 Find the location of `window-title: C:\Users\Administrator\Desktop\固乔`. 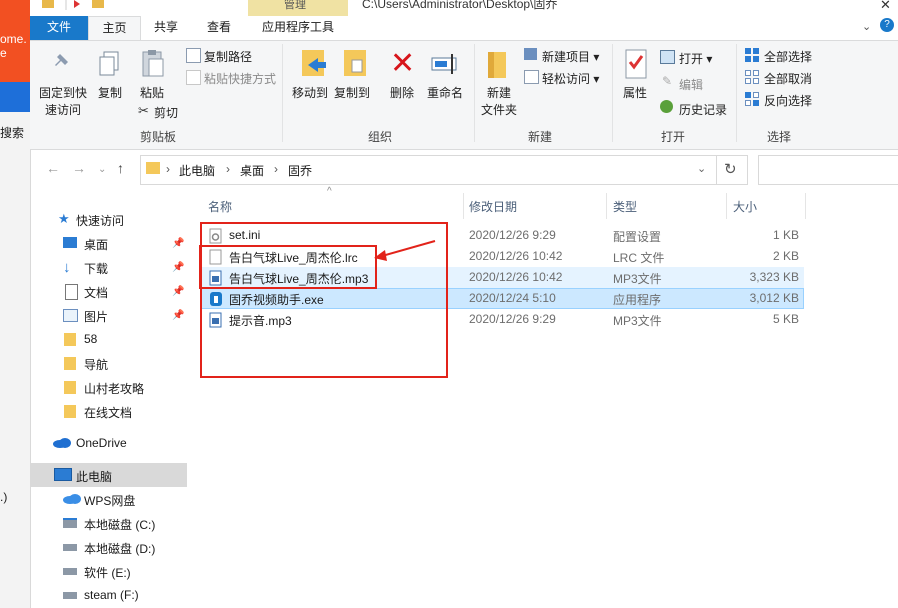

window-title: C:\Users\Administrator\Desktop\固乔 is located at coordinates (460, 5).